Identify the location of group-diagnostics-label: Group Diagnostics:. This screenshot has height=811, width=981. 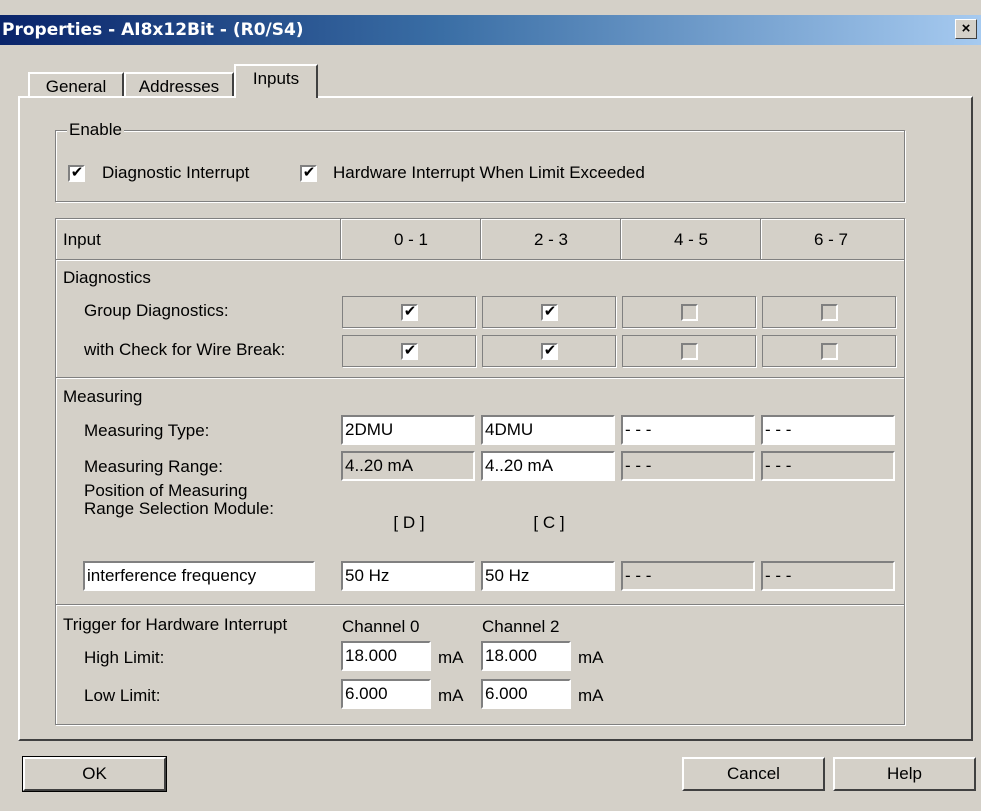
(156, 310).